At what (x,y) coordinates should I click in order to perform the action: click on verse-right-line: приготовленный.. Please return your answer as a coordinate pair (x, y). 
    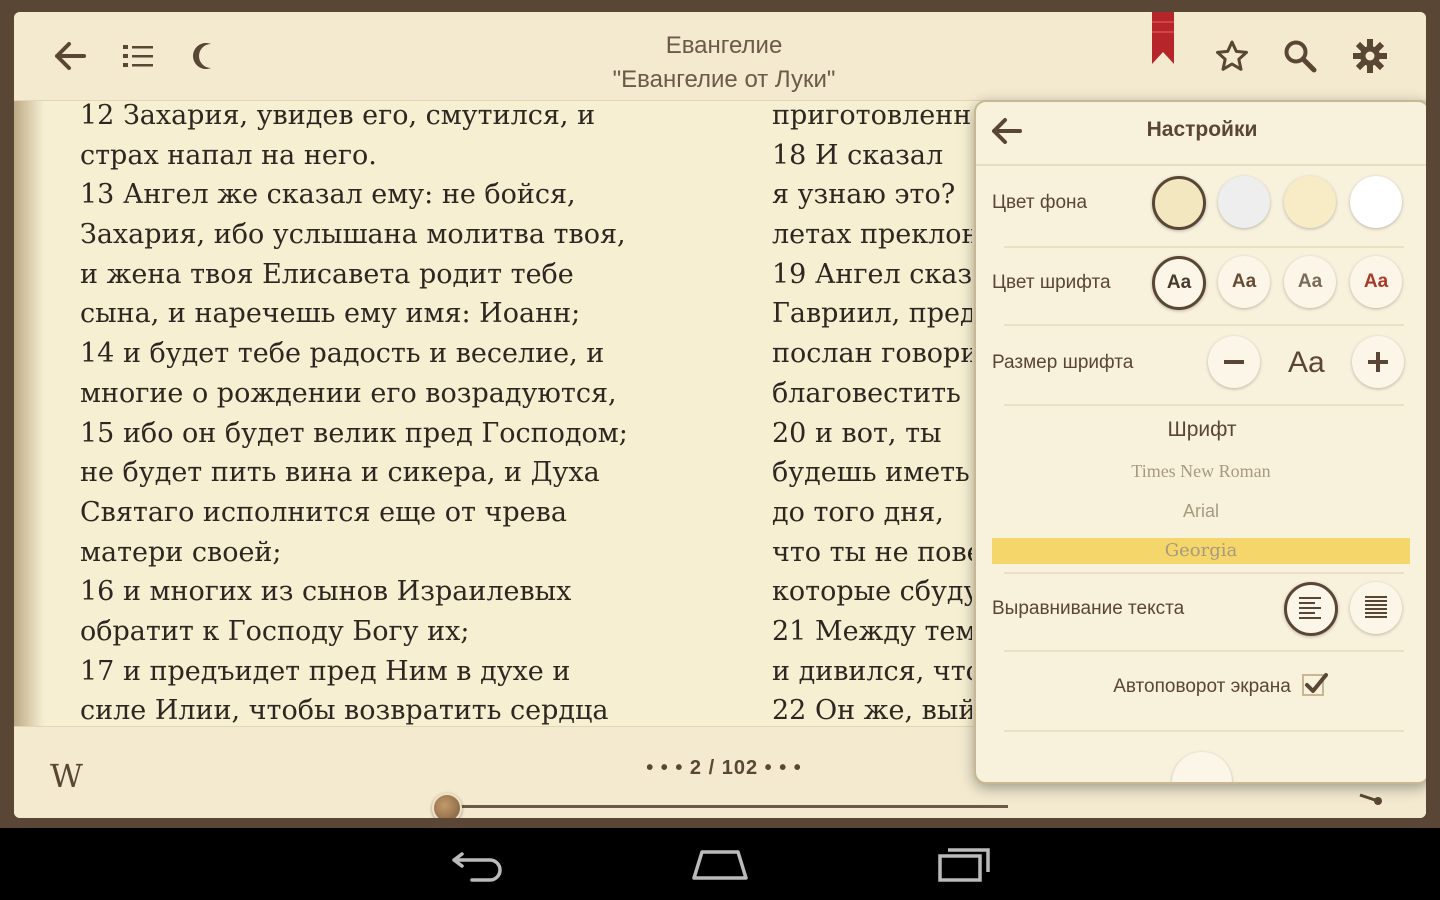
    Looking at the image, I should click on (872, 115).